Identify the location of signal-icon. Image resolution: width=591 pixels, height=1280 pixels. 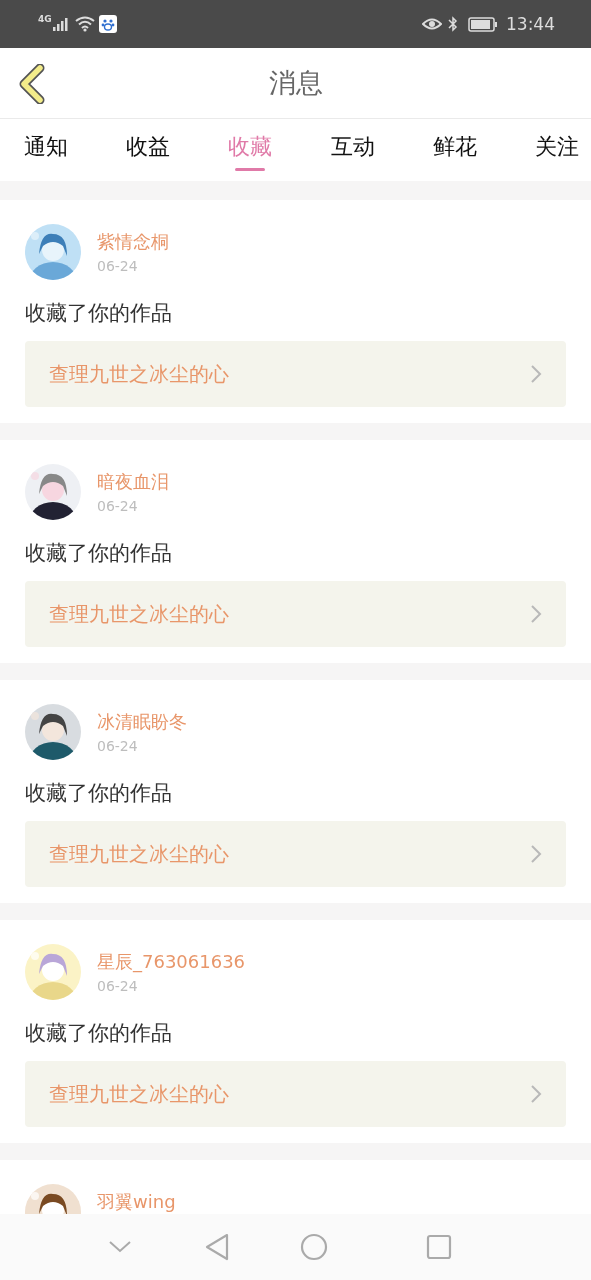
(60, 24).